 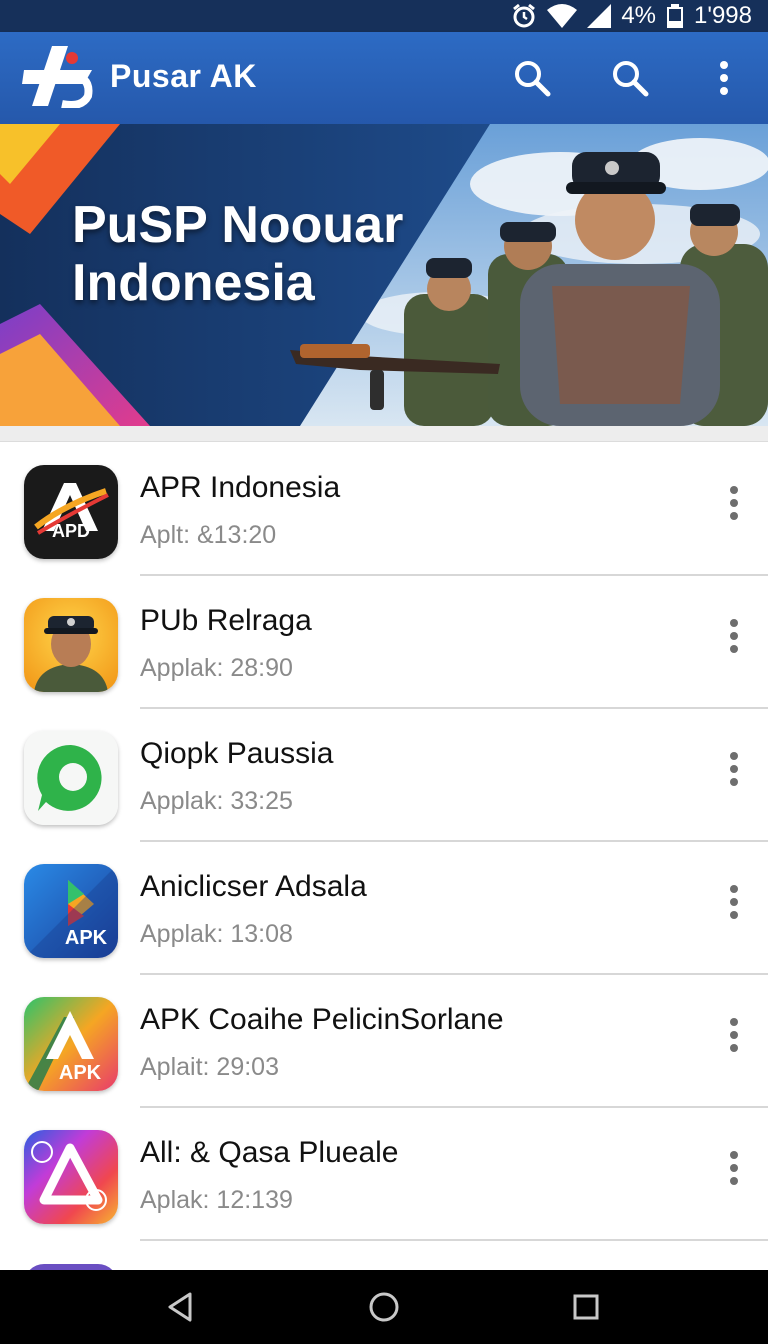 What do you see at coordinates (71, 512) in the screenshot?
I see `apd-icon: APD` at bounding box center [71, 512].